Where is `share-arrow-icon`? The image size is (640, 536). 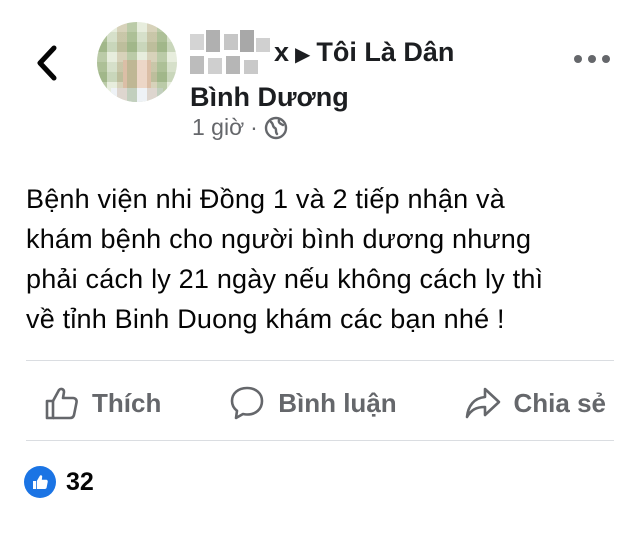
share-arrow-icon is located at coordinates (482, 403).